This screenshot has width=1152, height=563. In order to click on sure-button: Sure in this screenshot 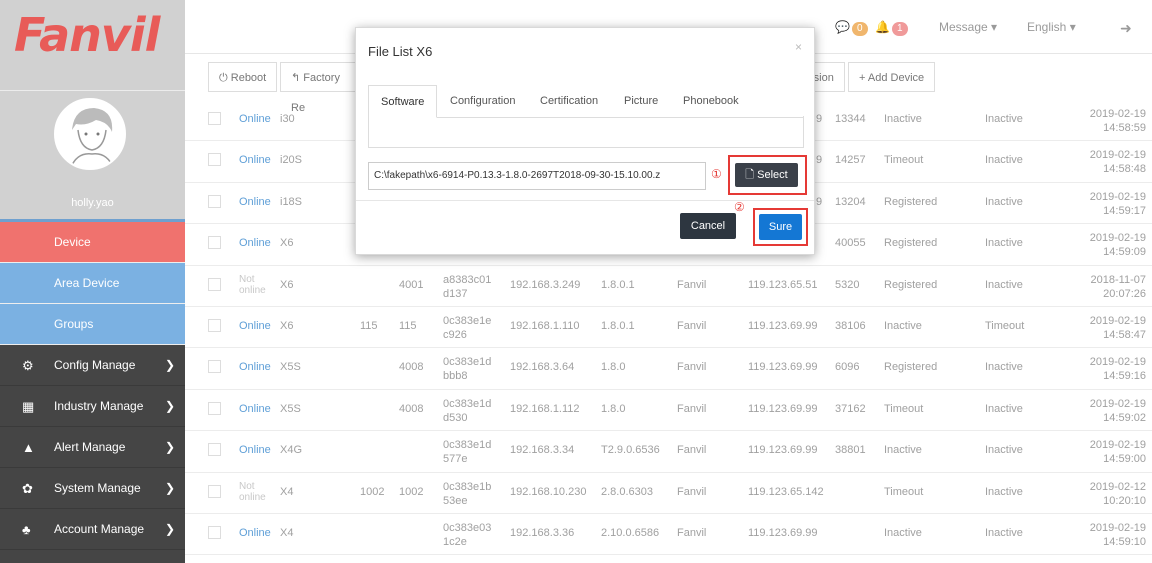, I will do `click(780, 227)`.